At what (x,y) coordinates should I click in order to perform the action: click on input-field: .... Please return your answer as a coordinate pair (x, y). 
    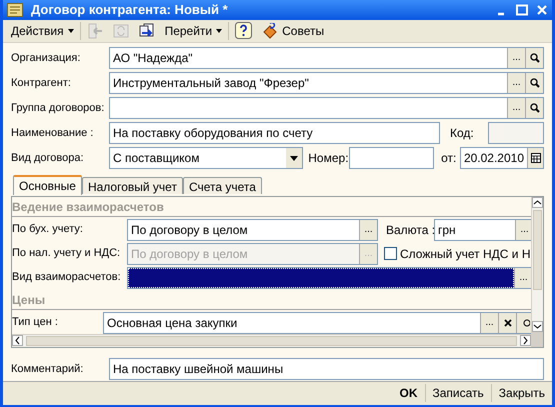
    Looking at the image, I should click on (326, 108).